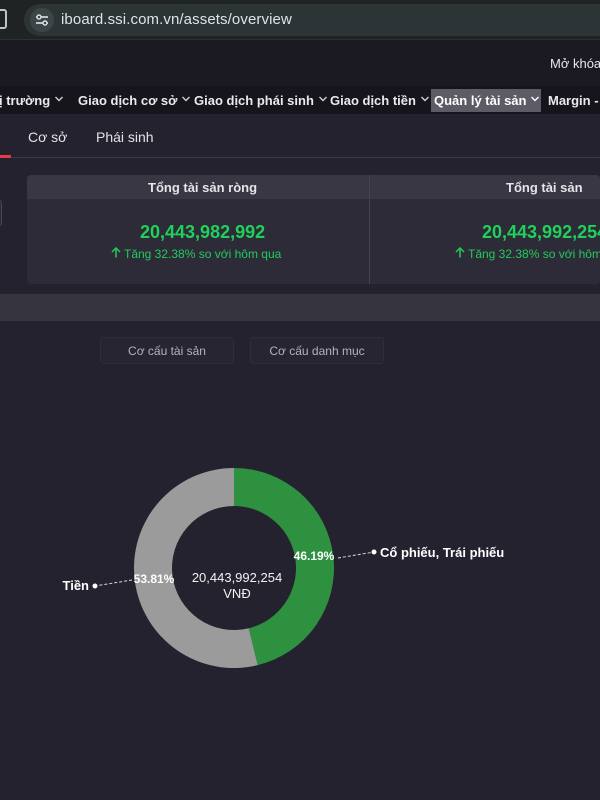 Image resolution: width=600 pixels, height=800 pixels. Describe the element at coordinates (254, 100) in the screenshot. I see `nav-item-label: Giao dịch phái sinh` at that location.